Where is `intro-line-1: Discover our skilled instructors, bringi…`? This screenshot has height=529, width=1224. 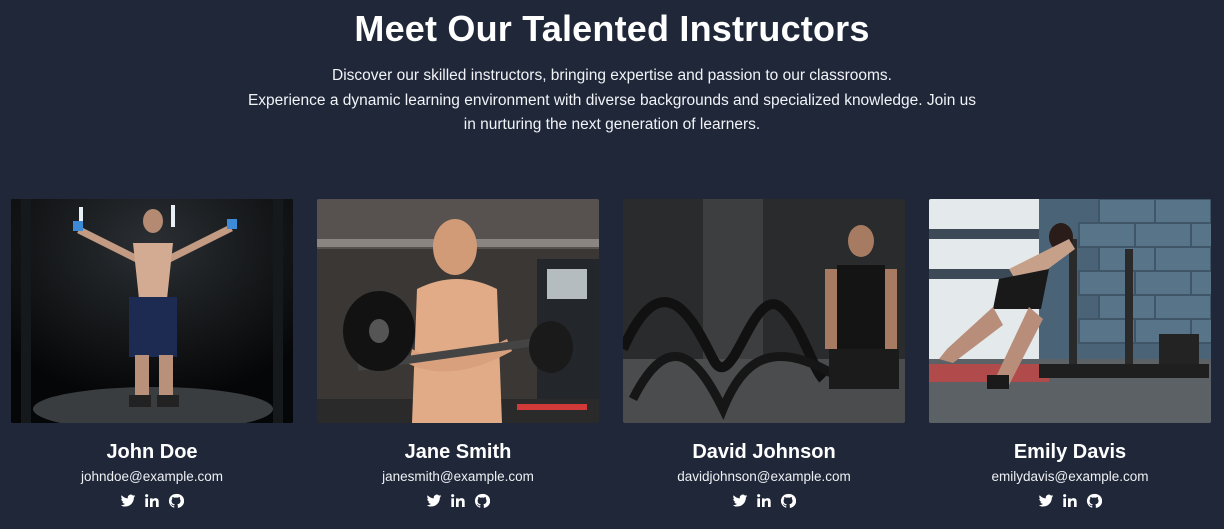
intro-line-1: Discover our skilled instructors, bringi… is located at coordinates (612, 75).